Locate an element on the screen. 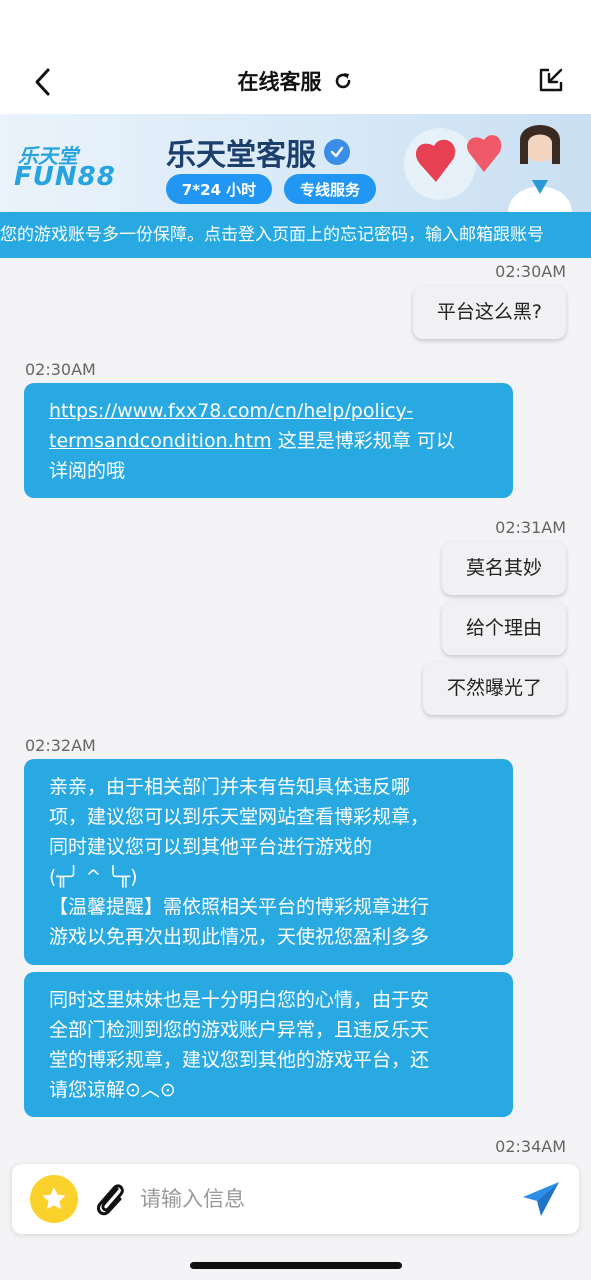 The height and width of the screenshot is (1280, 591). page-title: 在线客服 is located at coordinates (279, 82).